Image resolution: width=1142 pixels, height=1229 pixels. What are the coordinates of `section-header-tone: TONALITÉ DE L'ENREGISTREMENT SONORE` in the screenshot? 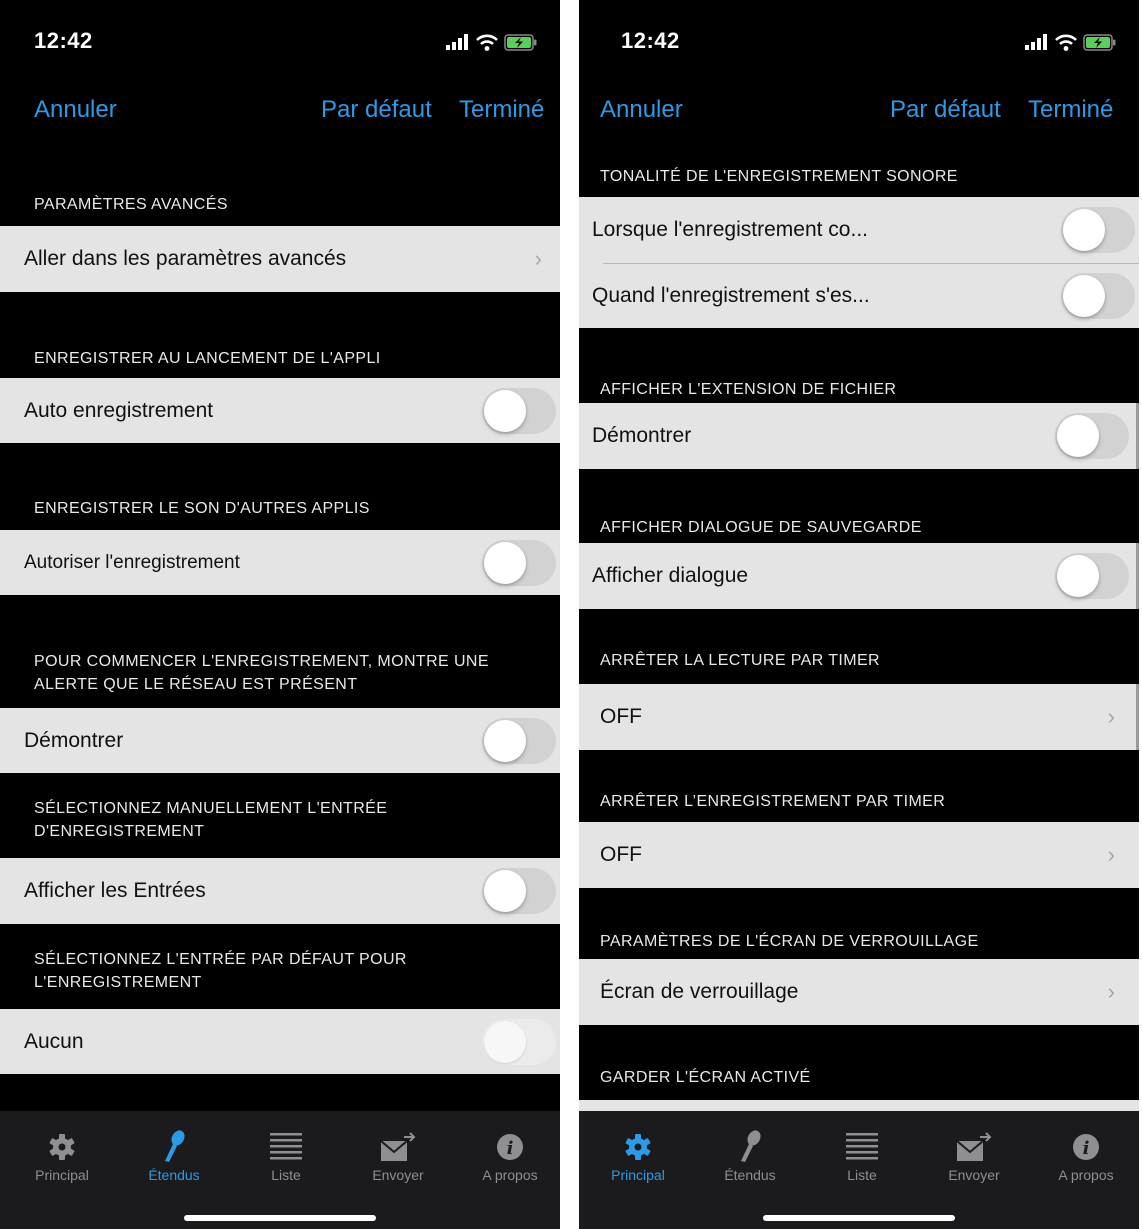 It's located at (779, 176).